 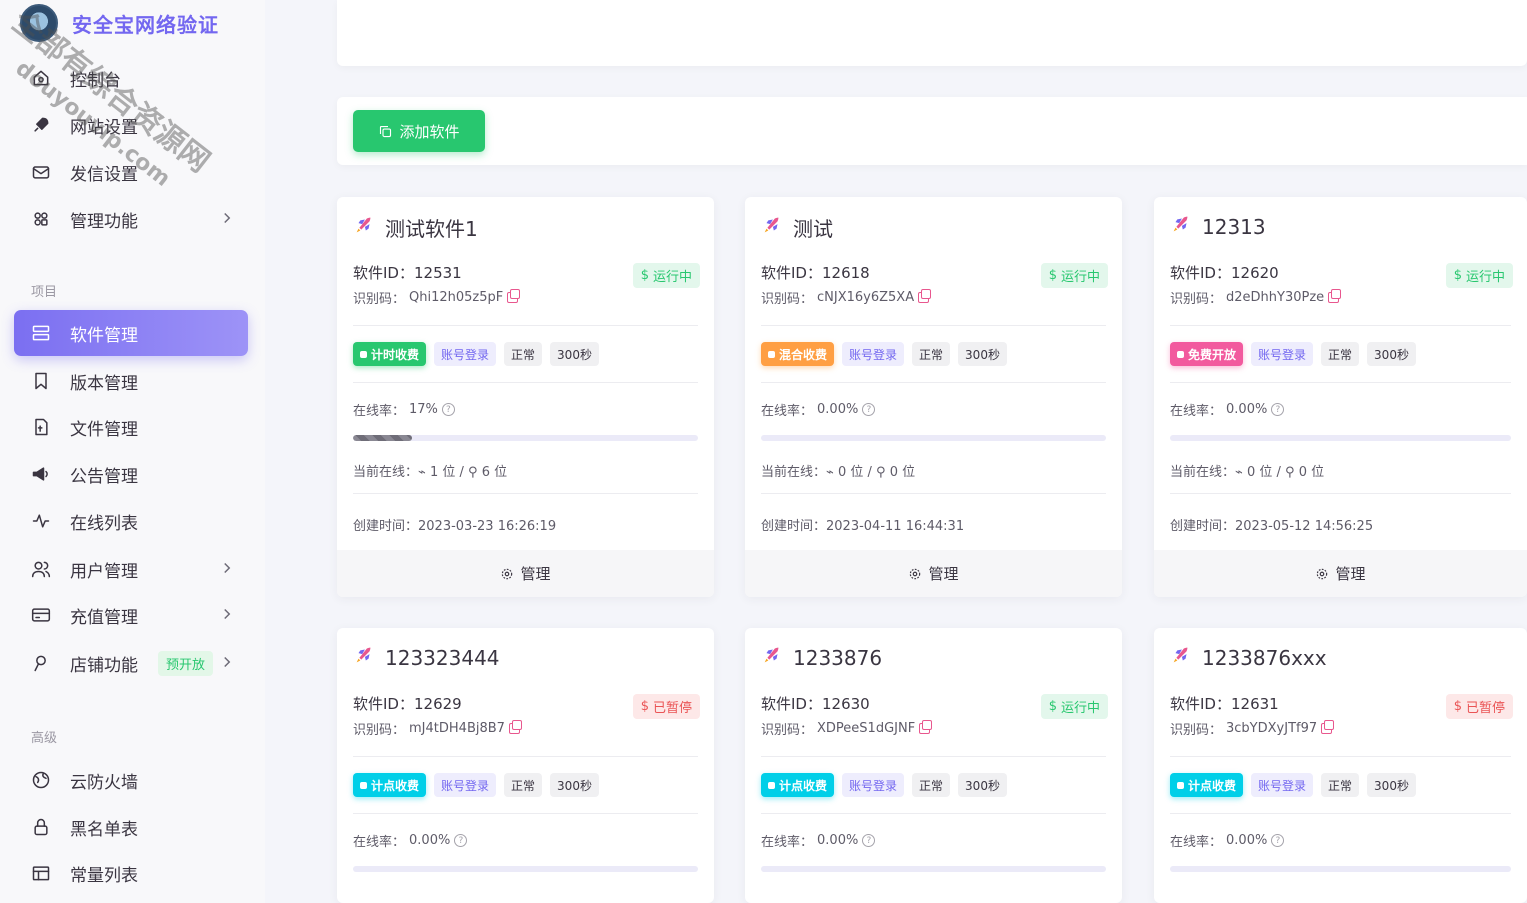 What do you see at coordinates (644, 275) in the screenshot?
I see `dollar-icon: $` at bounding box center [644, 275].